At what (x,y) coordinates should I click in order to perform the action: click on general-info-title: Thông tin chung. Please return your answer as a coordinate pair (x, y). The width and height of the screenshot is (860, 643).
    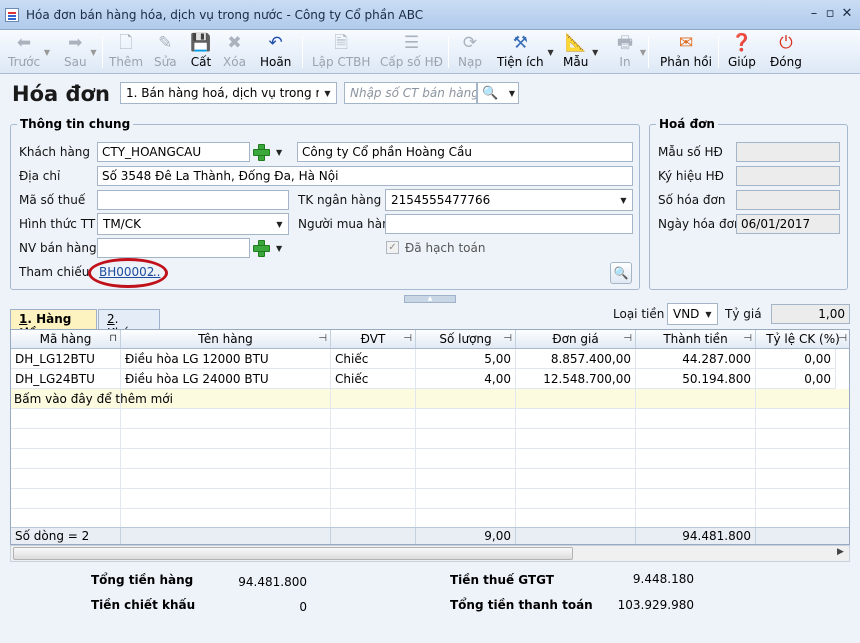
    Looking at the image, I should click on (75, 124).